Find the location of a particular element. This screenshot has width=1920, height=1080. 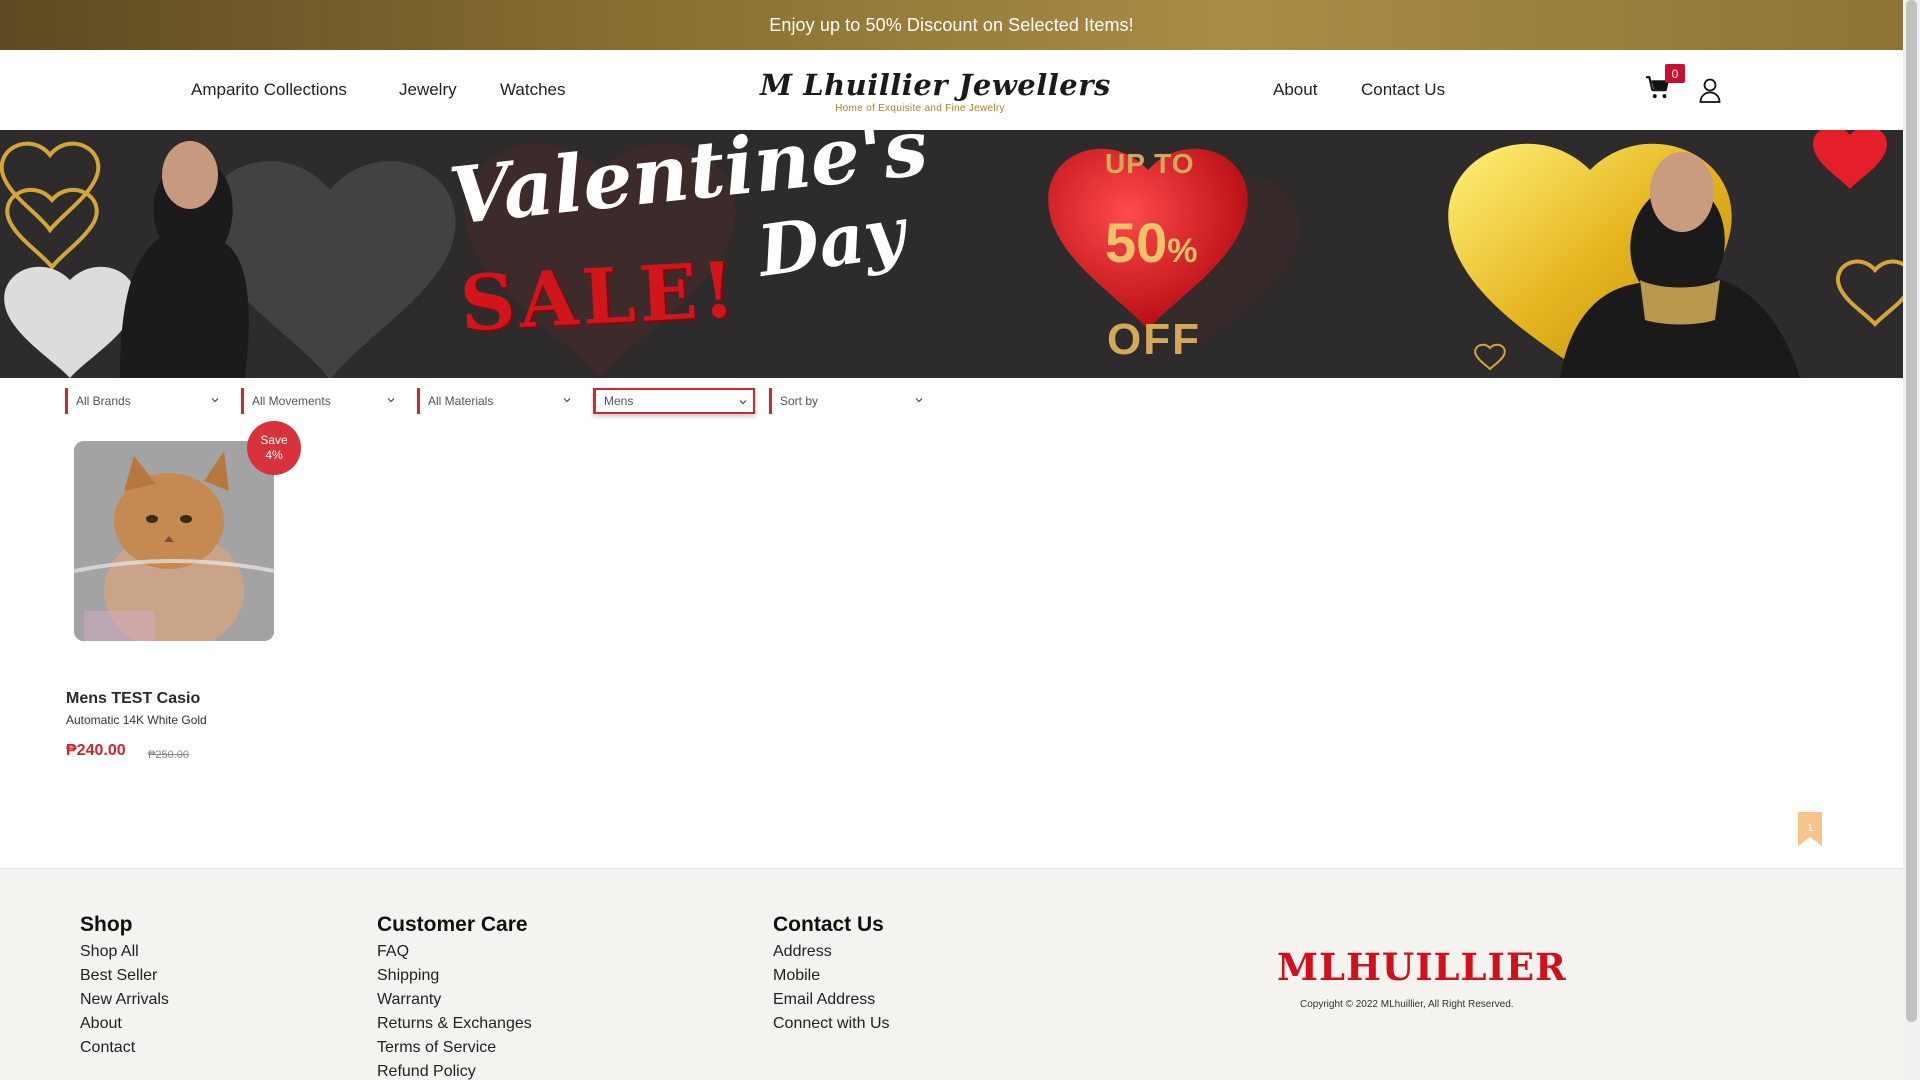

product-old-price: ₱250.00 is located at coordinates (168, 755).